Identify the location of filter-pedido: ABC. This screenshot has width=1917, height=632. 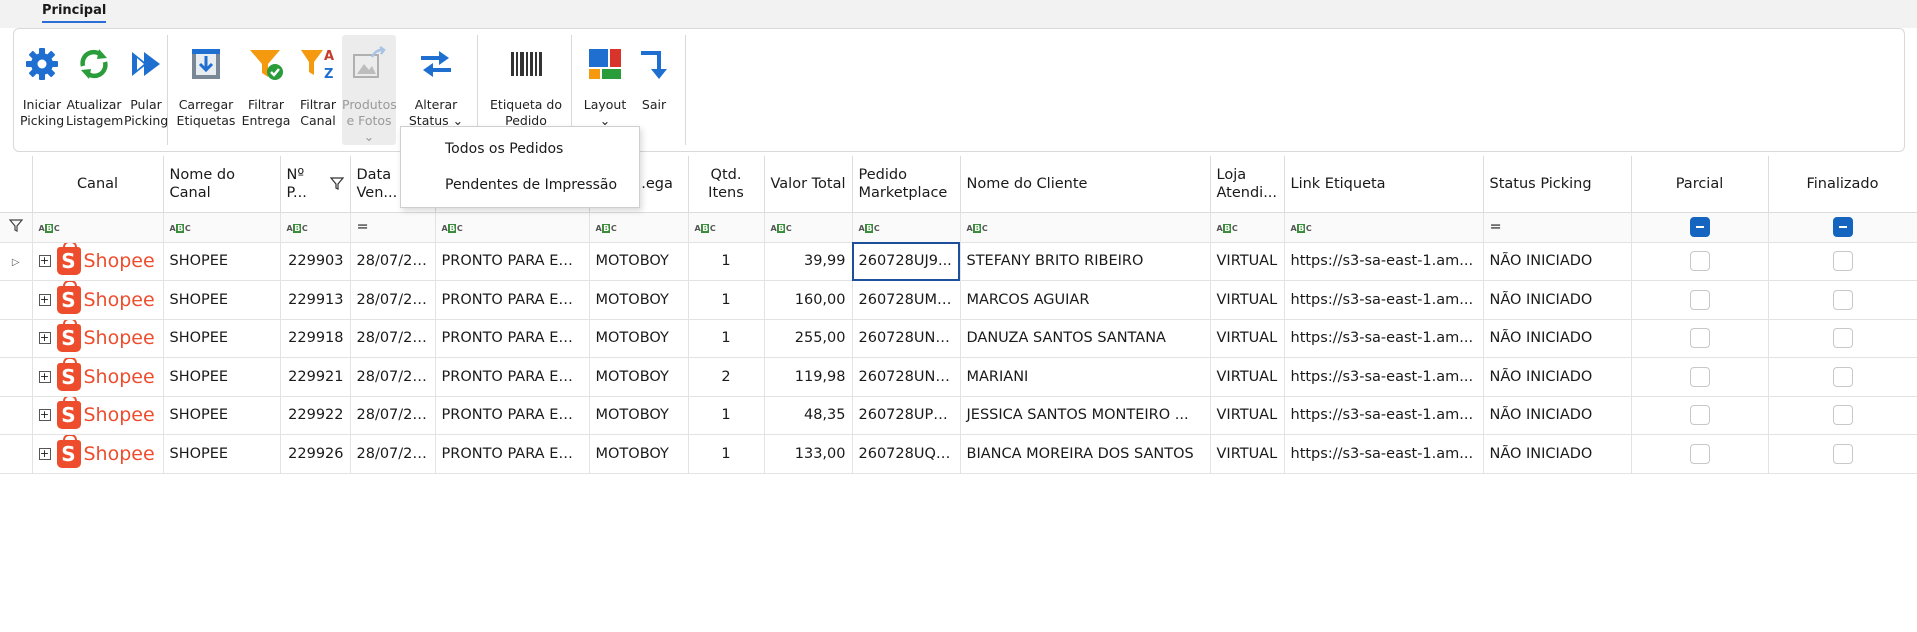
(906, 227).